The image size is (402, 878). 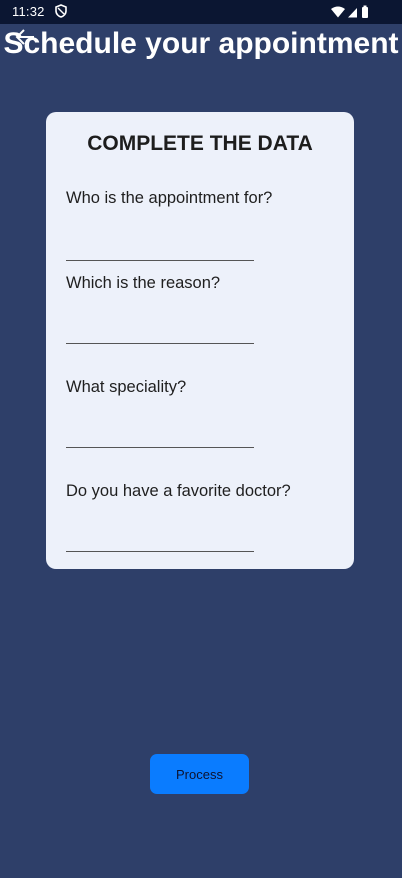 I want to click on status-icons, so click(x=349, y=11).